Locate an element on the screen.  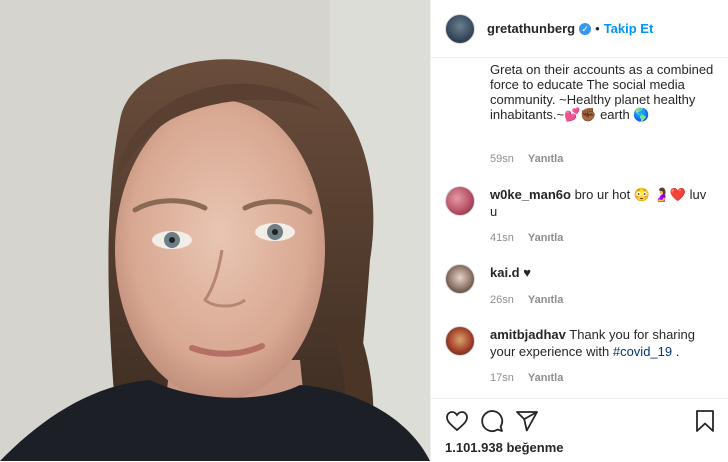
author-username: gretathunberg is located at coordinates (531, 28).